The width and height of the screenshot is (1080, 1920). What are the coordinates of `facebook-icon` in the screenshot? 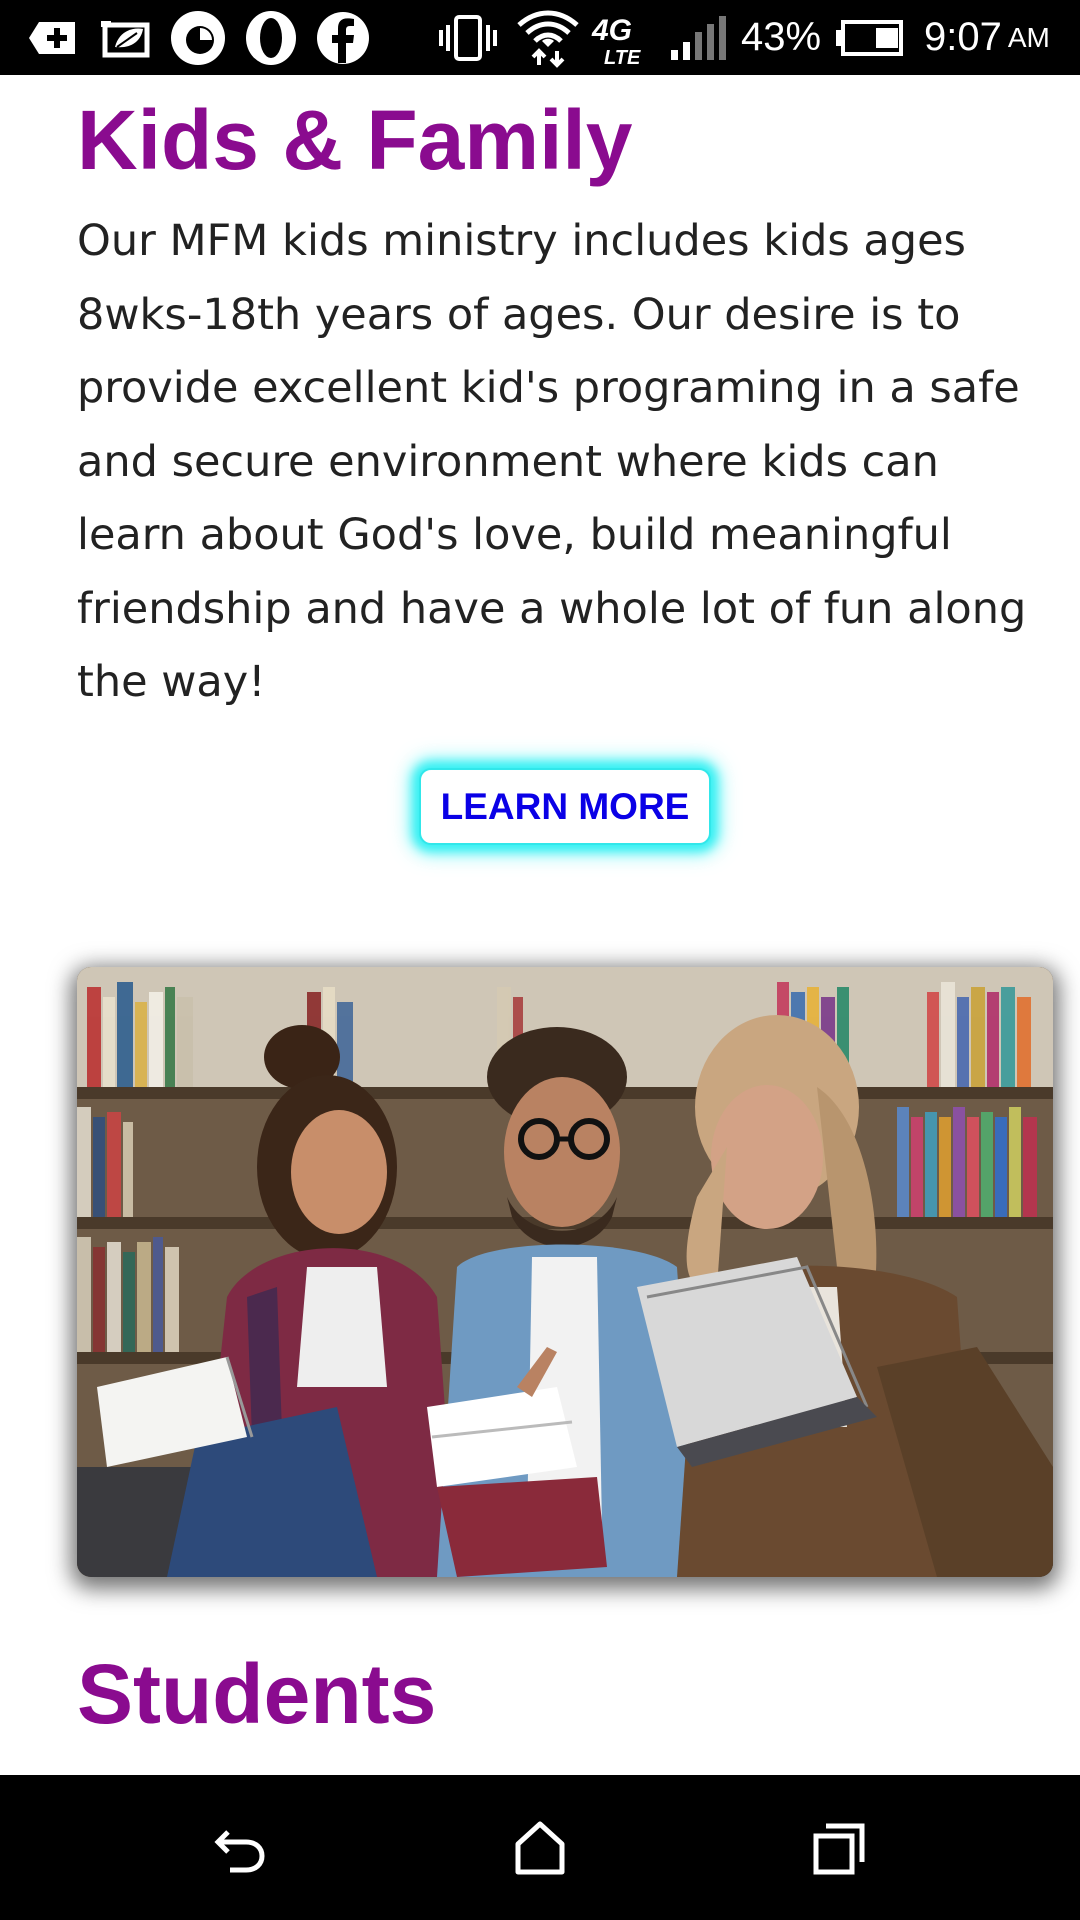 It's located at (343, 37).